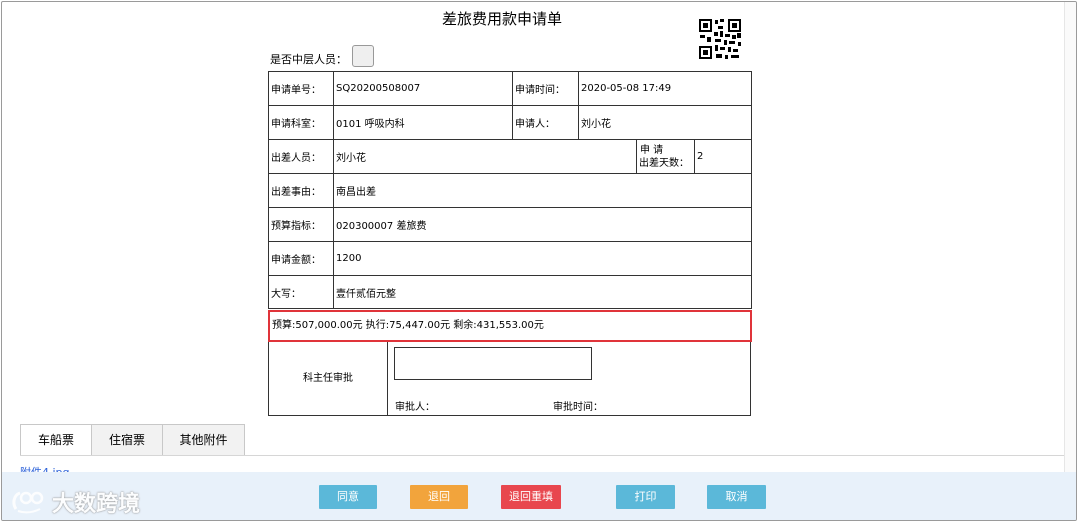  Describe the element at coordinates (545, 122) in the screenshot. I see `applicant-label: 申请人：` at that location.